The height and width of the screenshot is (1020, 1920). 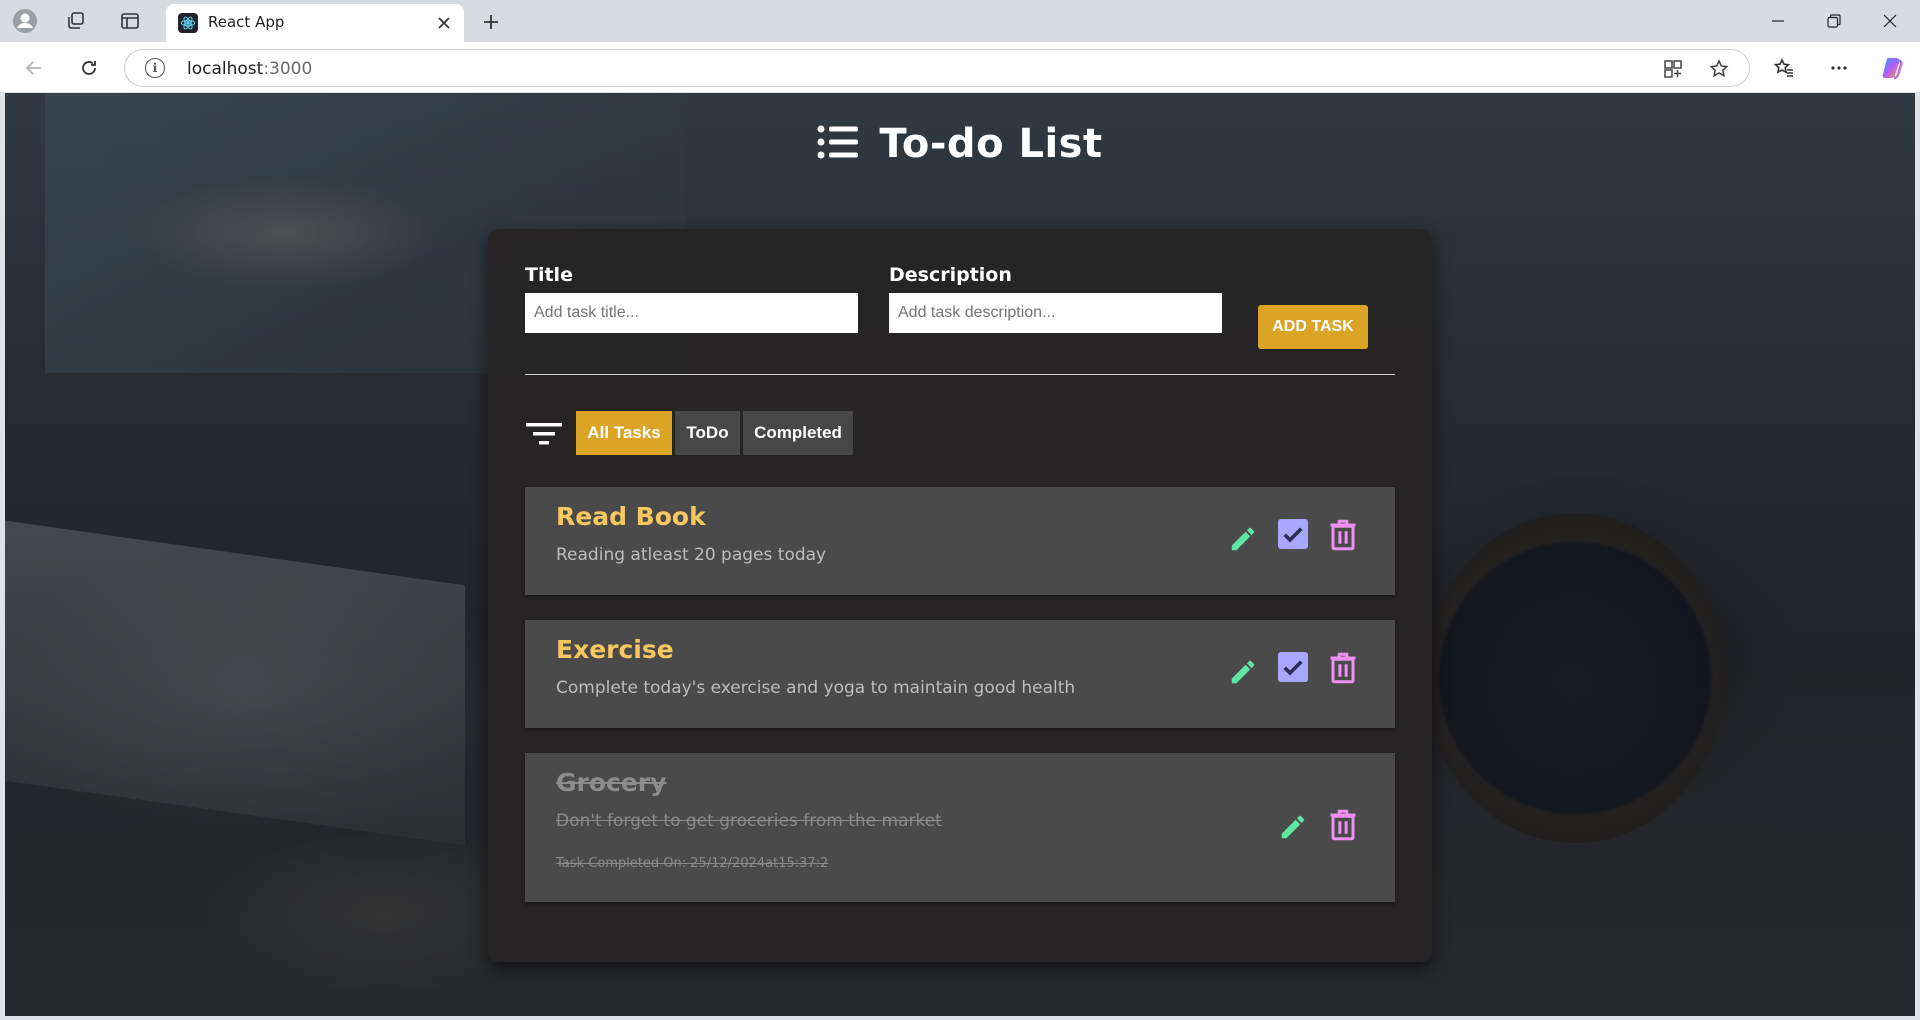 I want to click on plus-icon, so click(x=491, y=22).